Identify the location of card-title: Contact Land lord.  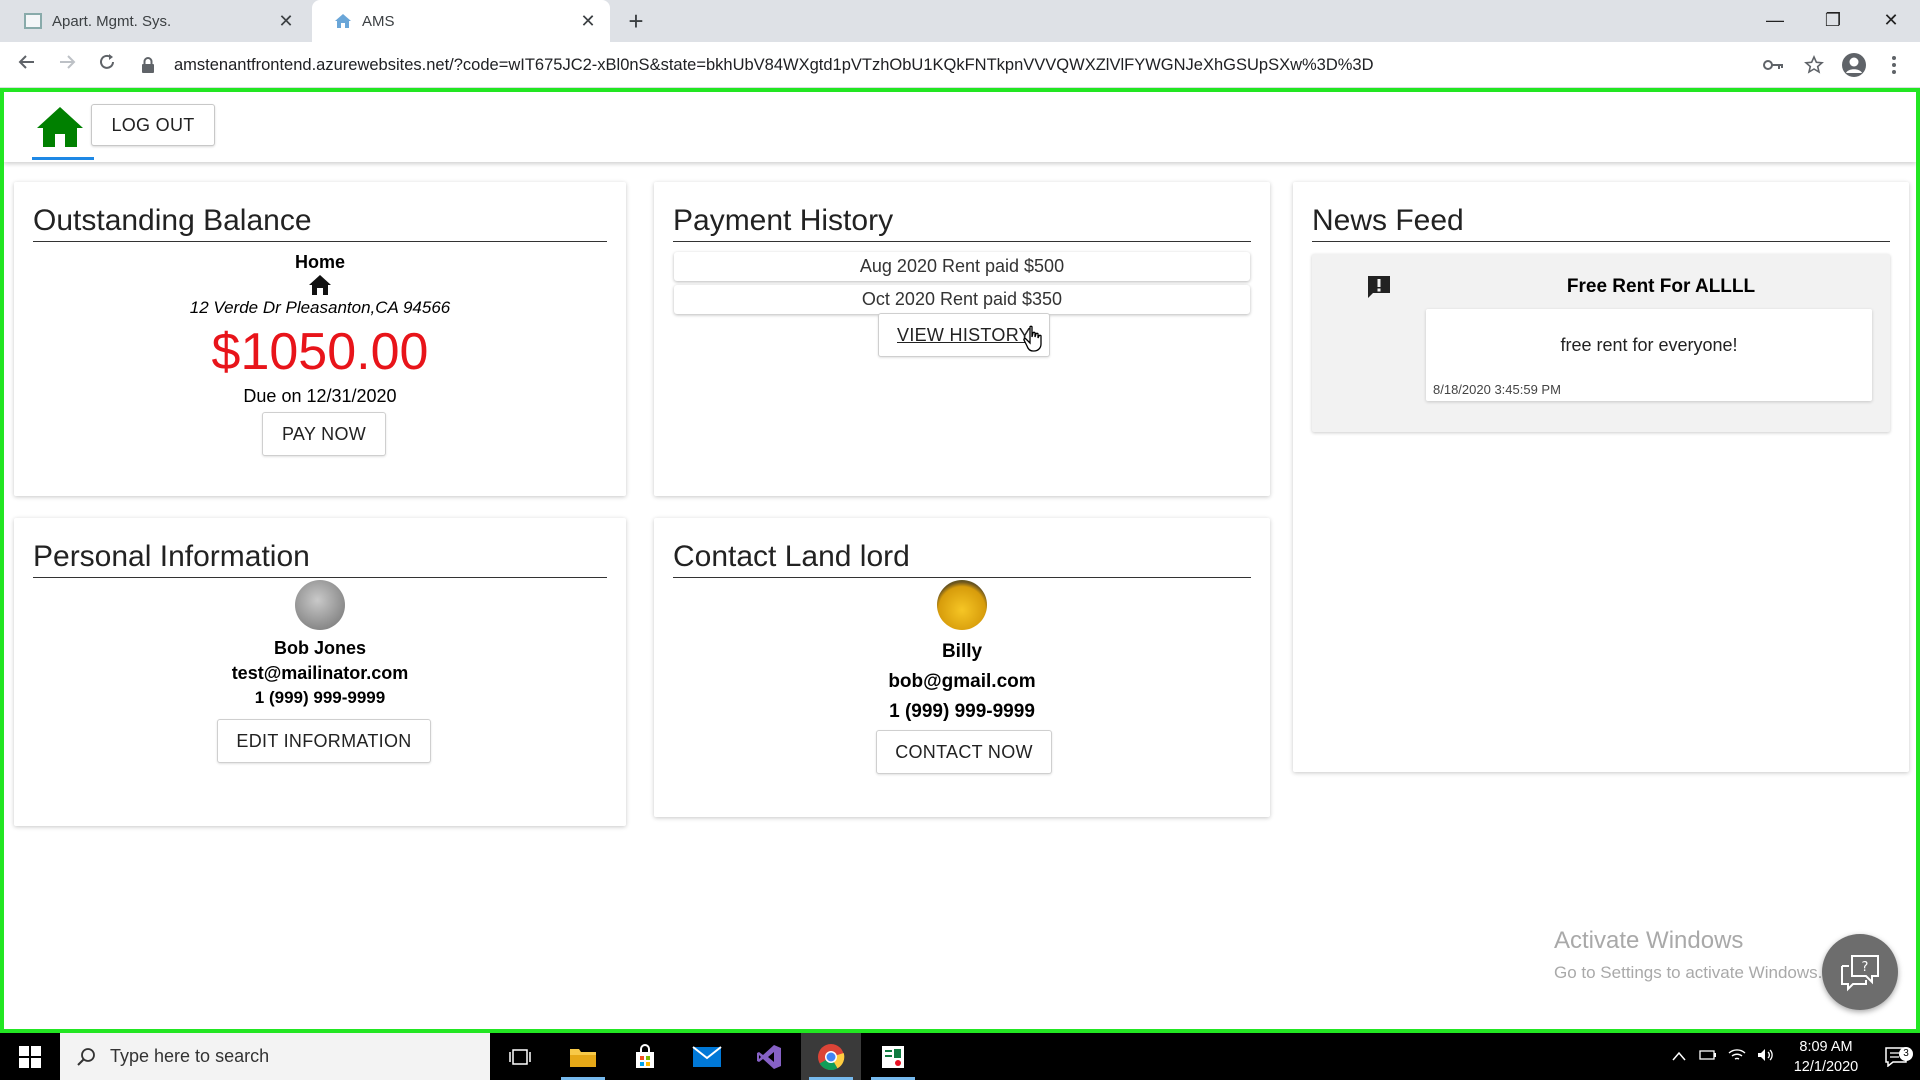
(962, 559).